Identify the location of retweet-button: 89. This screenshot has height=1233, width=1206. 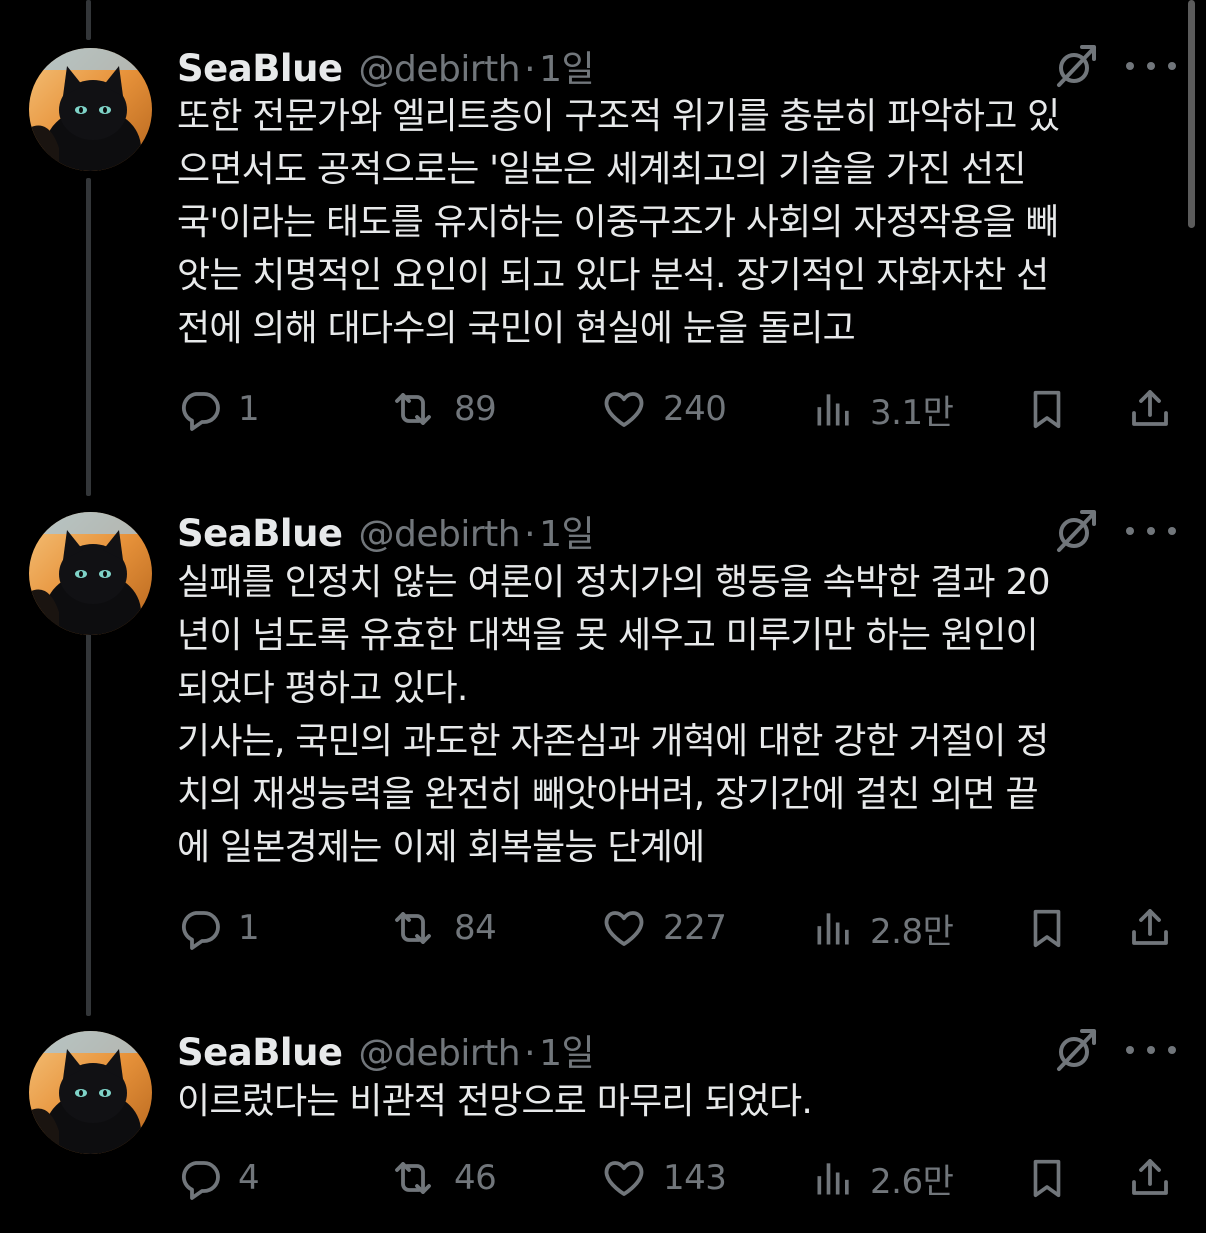
(441, 409).